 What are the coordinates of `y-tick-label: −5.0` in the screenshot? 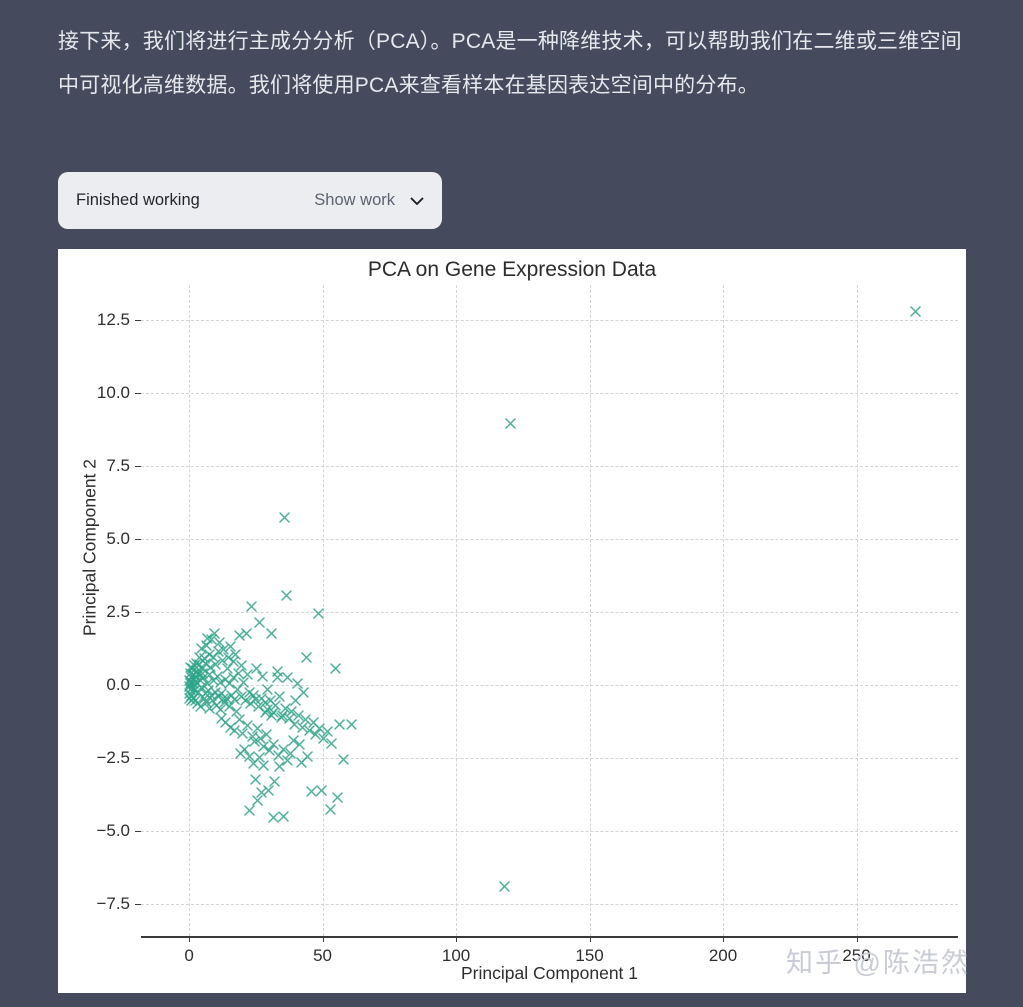 It's located at (113, 830).